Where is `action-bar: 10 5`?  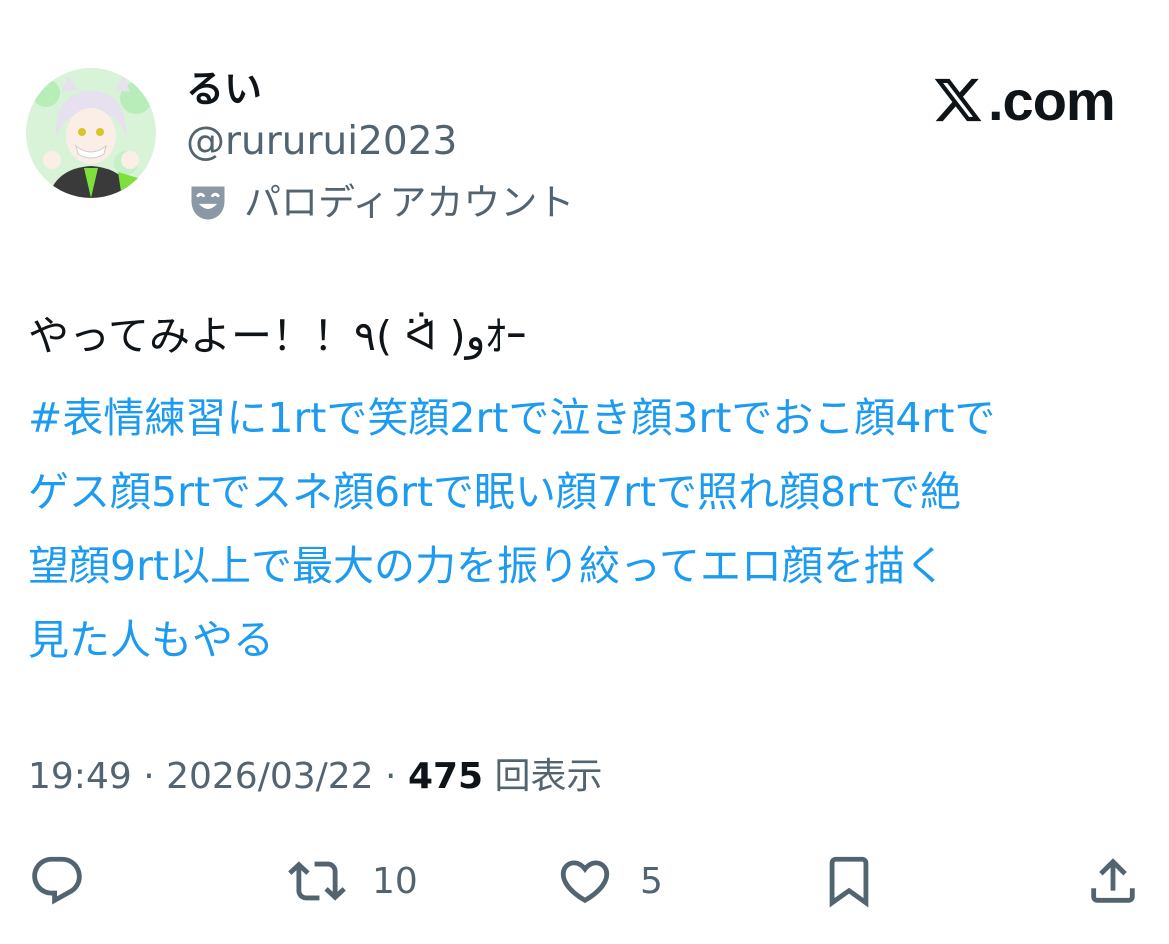
action-bar: 10 5 is located at coordinates (584, 881).